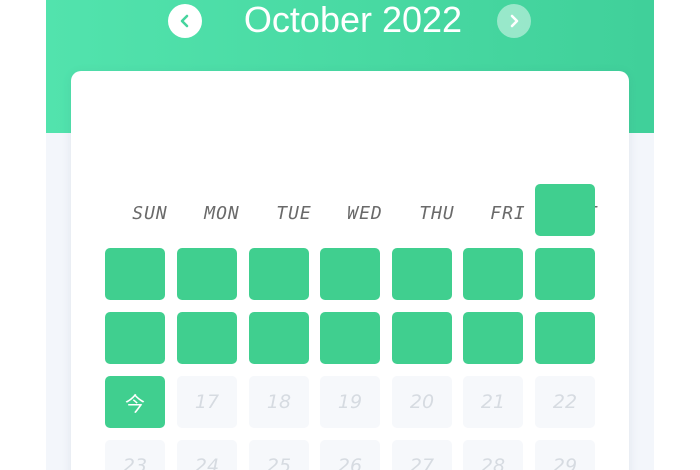 The image size is (700, 470). Describe the element at coordinates (207, 402) in the screenshot. I see `day-cell-17: 17` at that location.